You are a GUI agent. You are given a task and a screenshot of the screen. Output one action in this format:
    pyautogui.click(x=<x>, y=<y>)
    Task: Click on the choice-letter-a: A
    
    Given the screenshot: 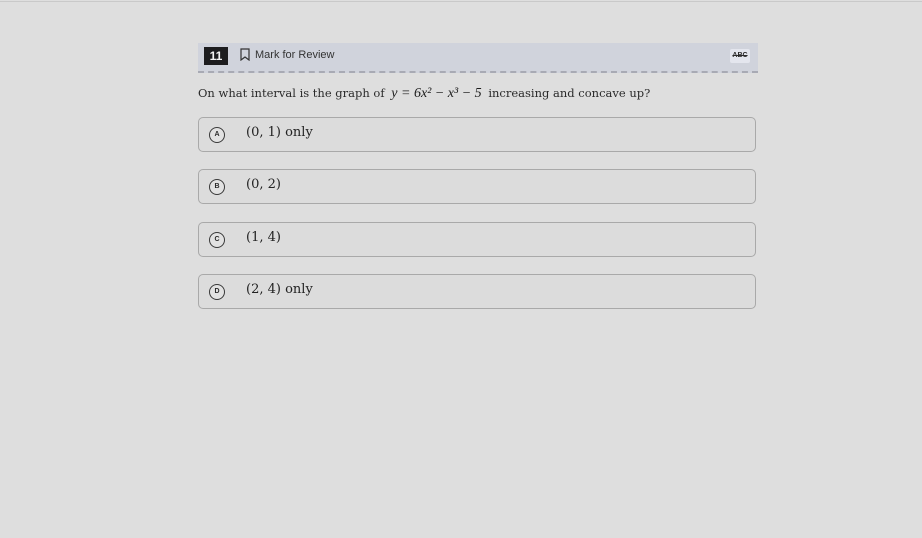 What is the action you would take?
    pyautogui.click(x=217, y=135)
    